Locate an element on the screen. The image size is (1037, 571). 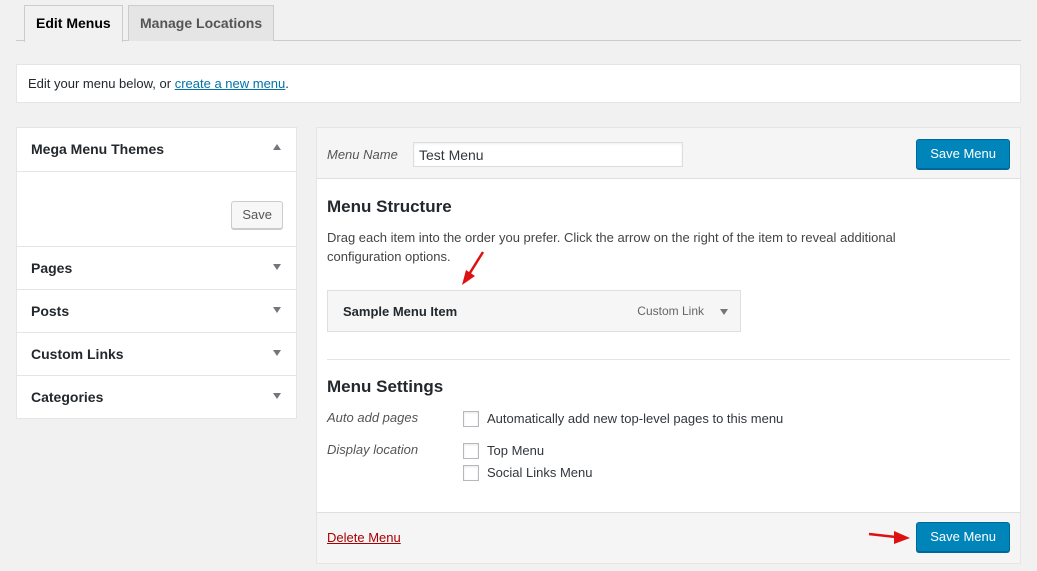
menu-settings-title: Menu Settings is located at coordinates (385, 386).